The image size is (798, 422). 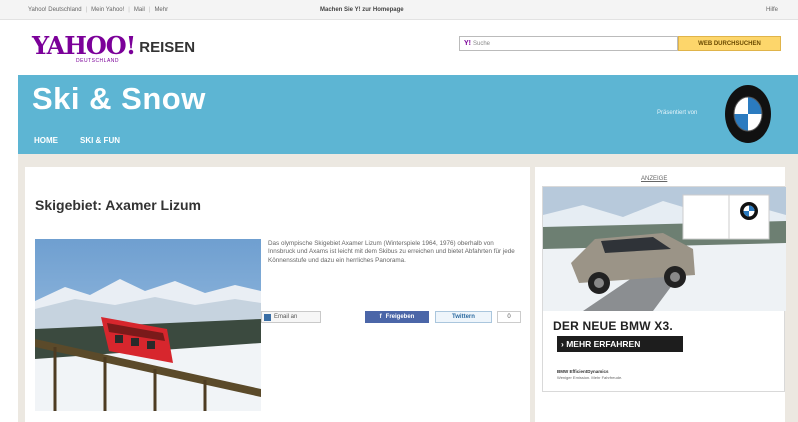 What do you see at coordinates (590, 377) in the screenshot?
I see `ad-small-line-2: Weniger Emission. Mehr Fahrfreude.` at bounding box center [590, 377].